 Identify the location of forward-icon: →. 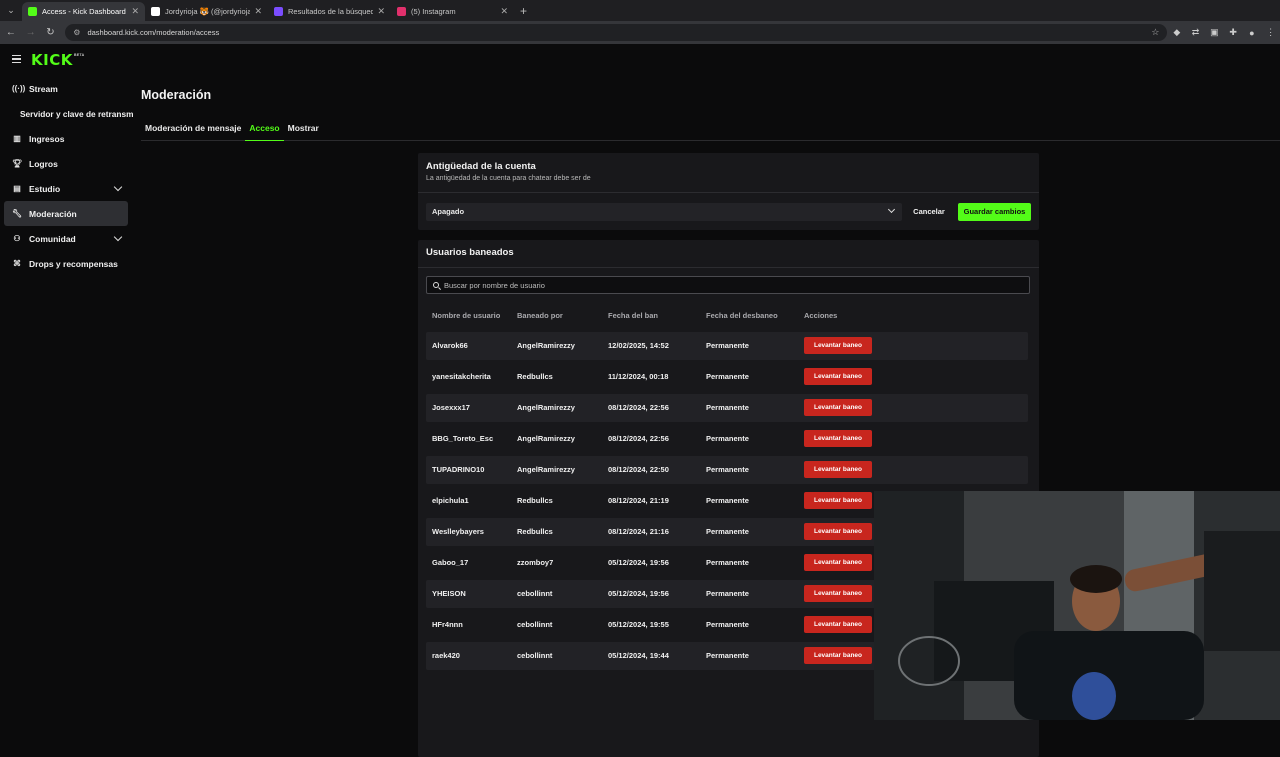
(31, 32).